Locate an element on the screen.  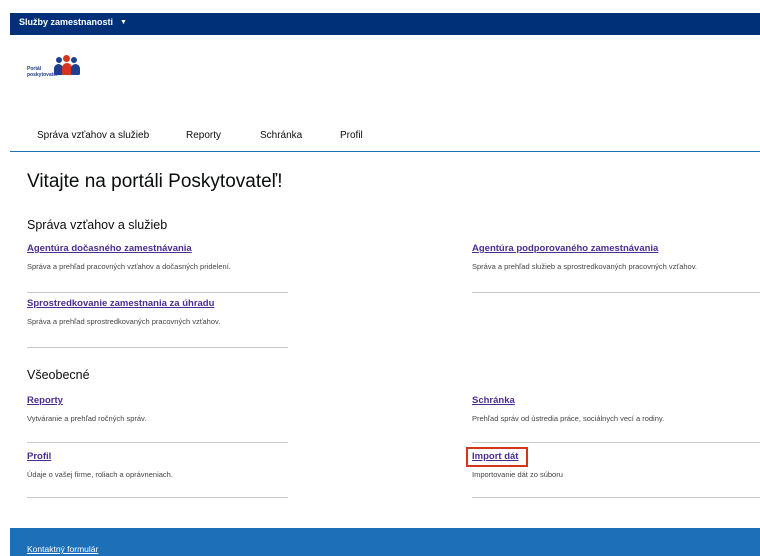
contact-form-link: Kontaktný formulár is located at coordinates (62, 549).